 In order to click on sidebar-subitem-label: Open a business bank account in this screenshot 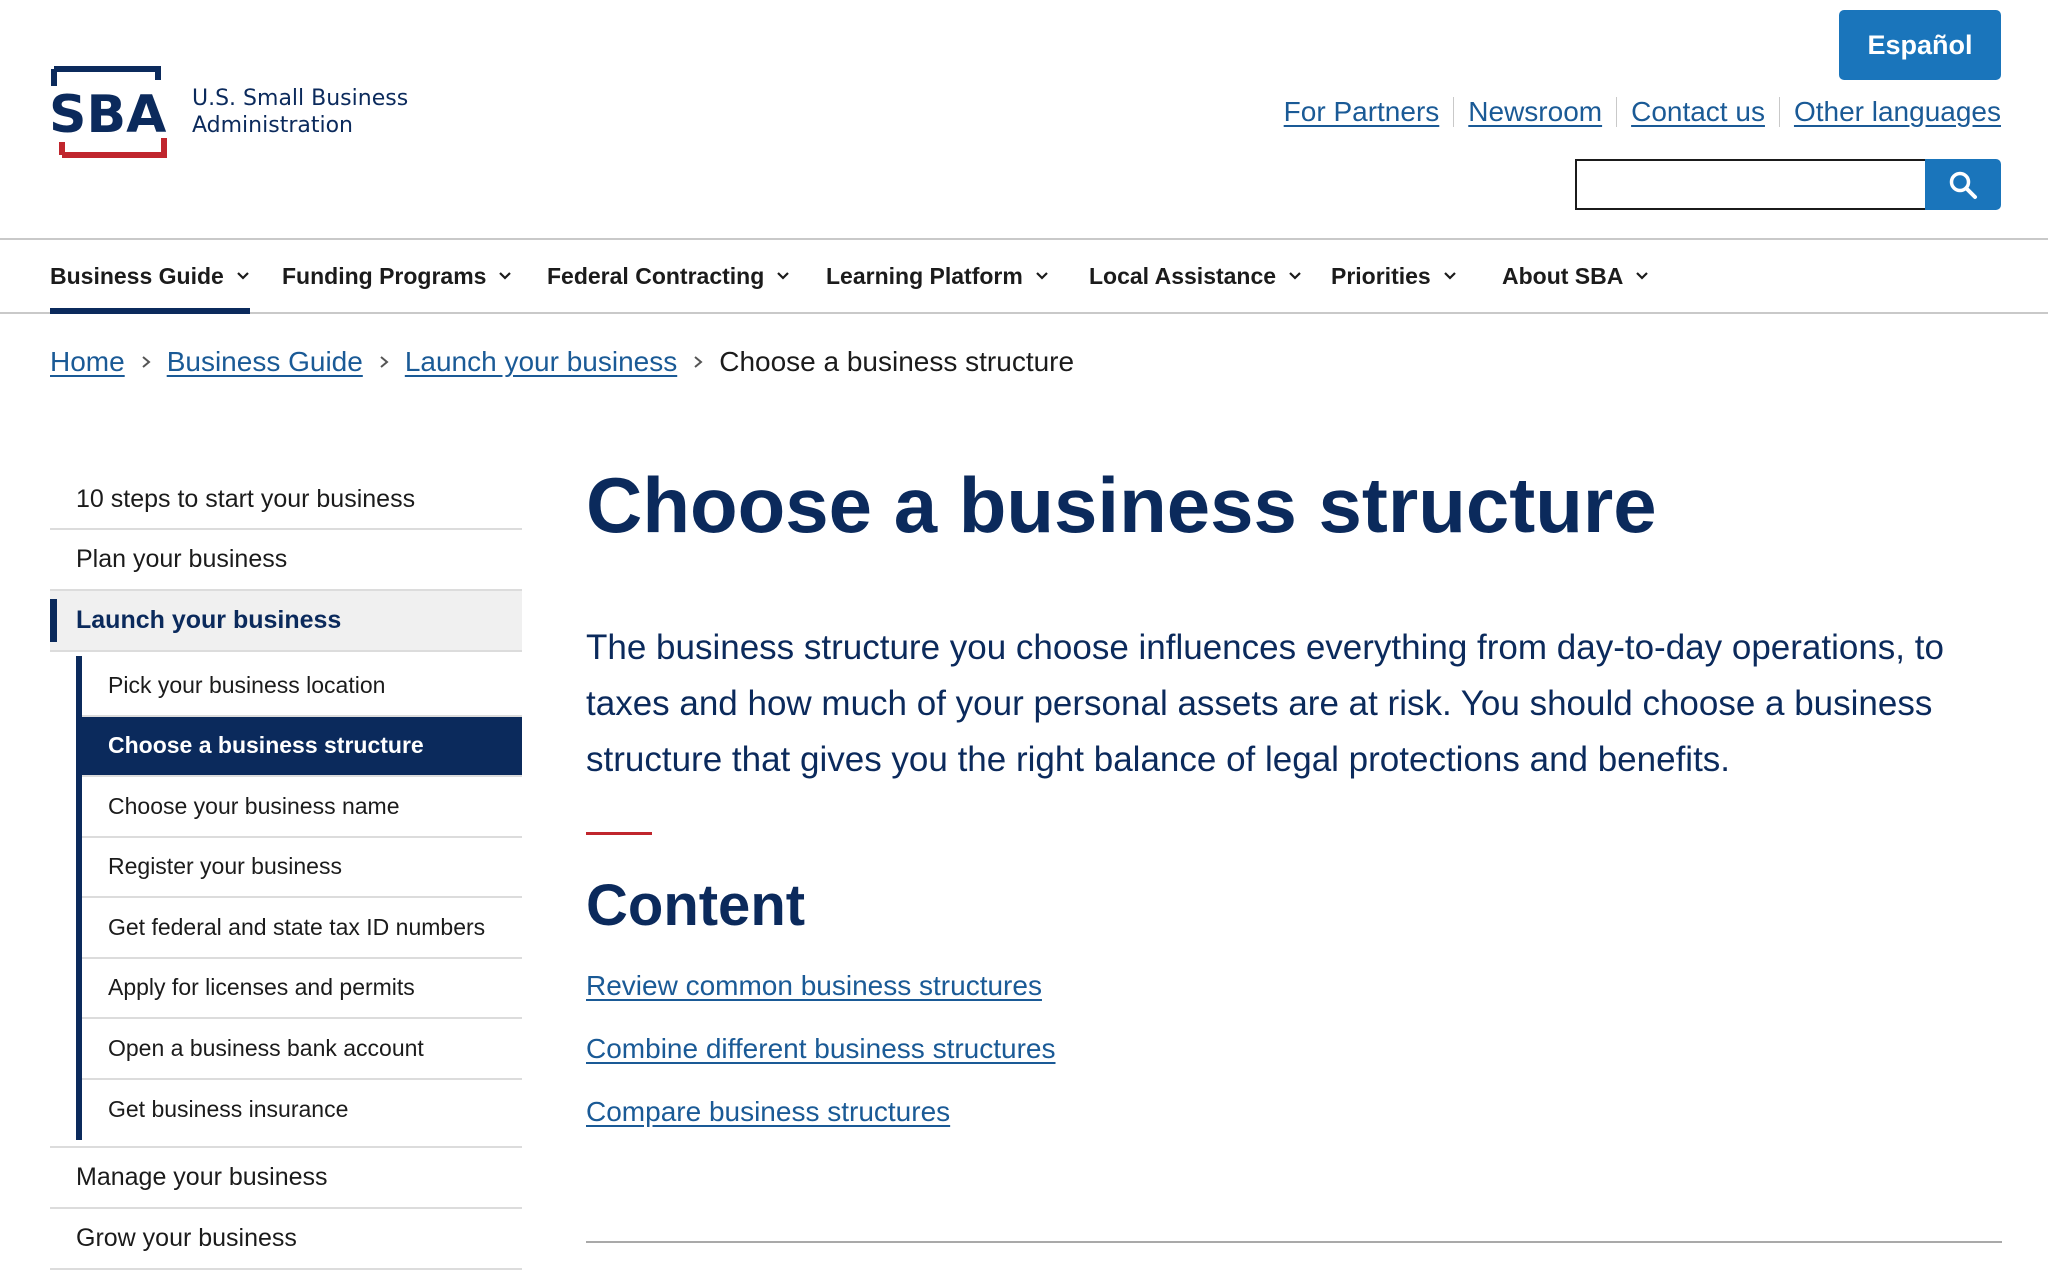, I will do `click(266, 1047)`.